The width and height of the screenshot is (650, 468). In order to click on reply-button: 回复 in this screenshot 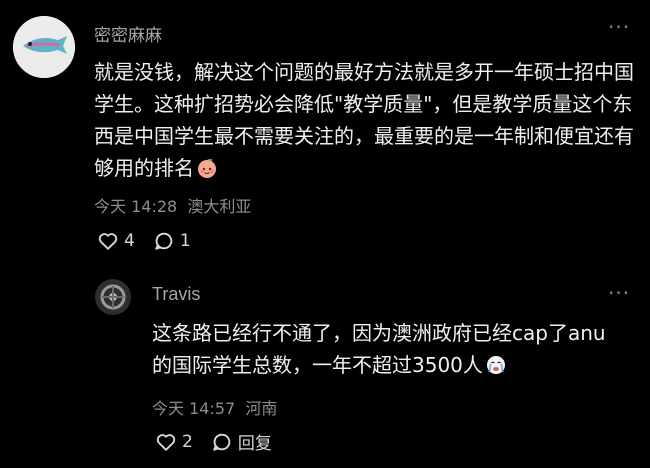, I will do `click(241, 441)`.